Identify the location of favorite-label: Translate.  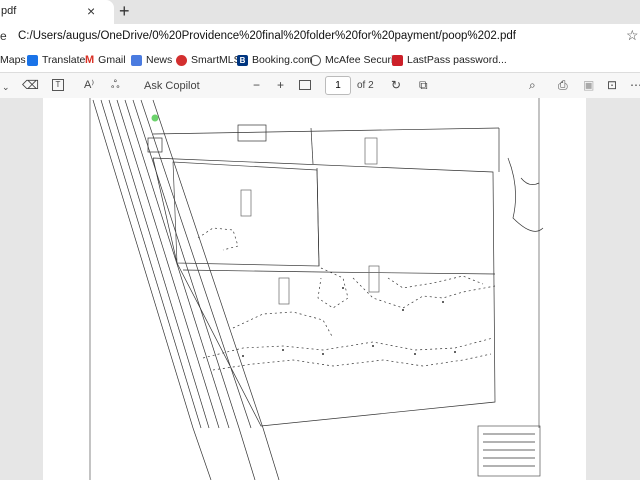
(64, 60).